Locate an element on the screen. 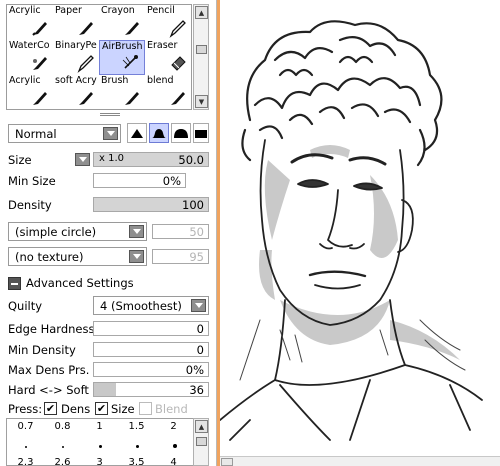 The image size is (500, 466). size-preset: 2.6 is located at coordinates (62, 461).